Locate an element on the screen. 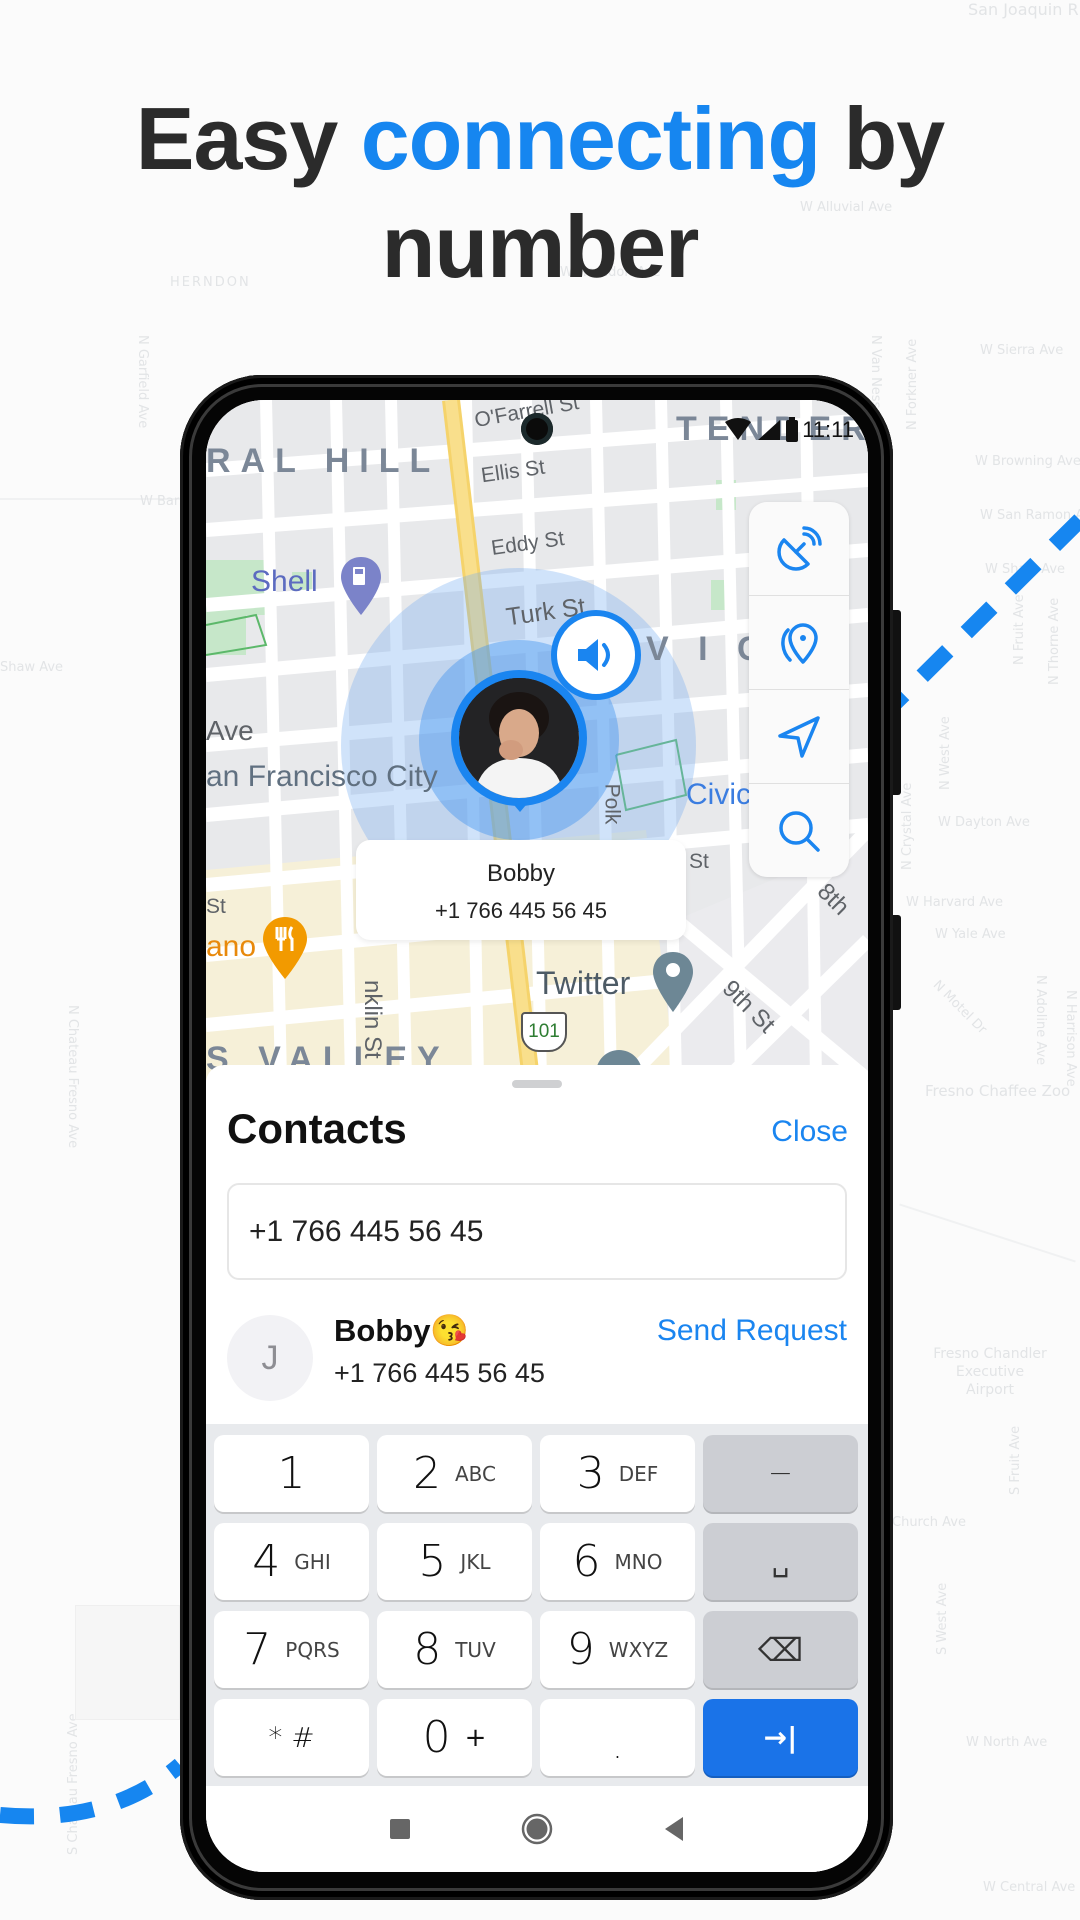 This screenshot has height=1920, width=1080. key-digit: 4 is located at coordinates (266, 1561).